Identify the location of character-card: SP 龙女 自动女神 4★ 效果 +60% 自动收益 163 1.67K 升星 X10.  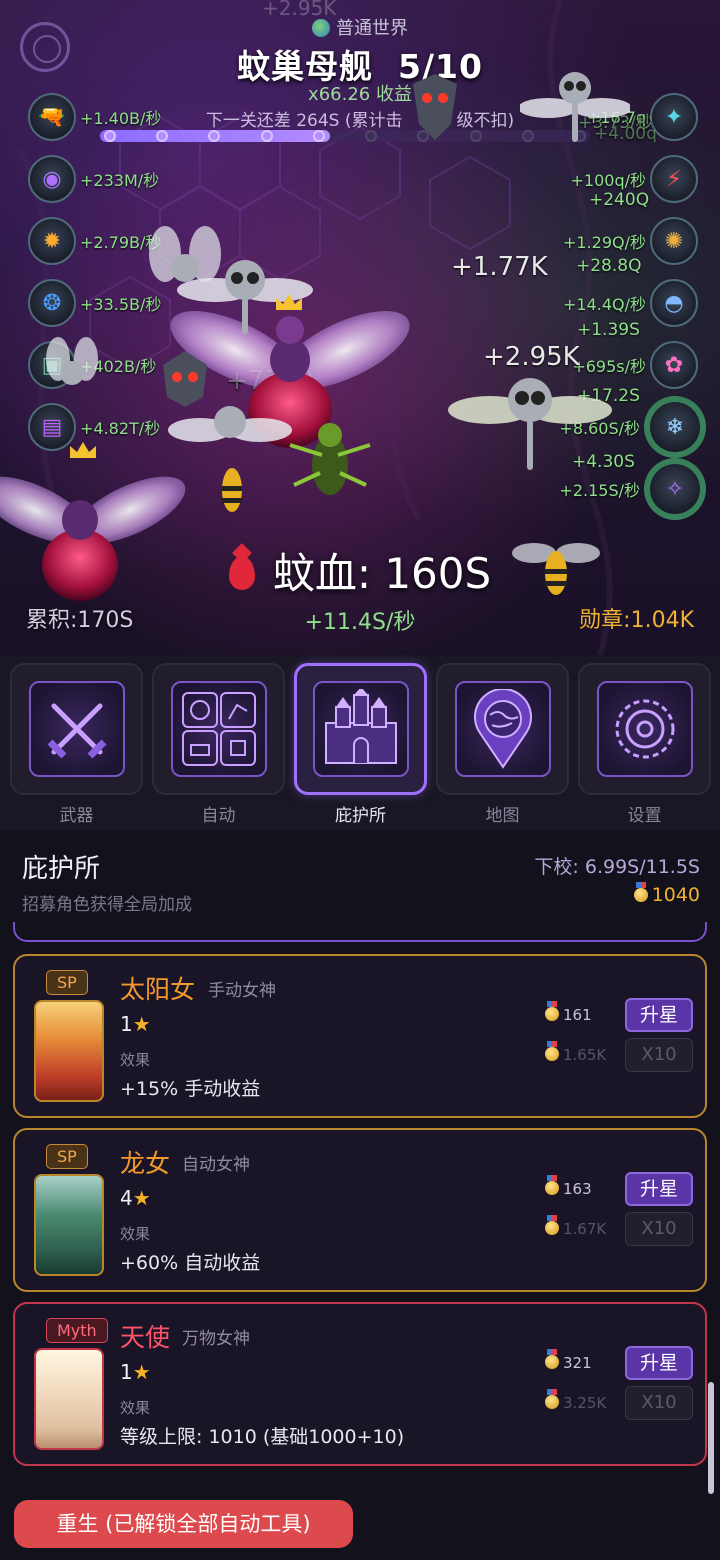
(360, 1210).